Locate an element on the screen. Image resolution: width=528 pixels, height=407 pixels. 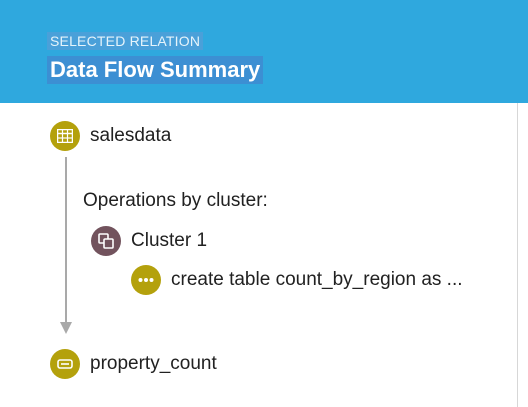
source-node: salesdata is located at coordinates (110, 136).